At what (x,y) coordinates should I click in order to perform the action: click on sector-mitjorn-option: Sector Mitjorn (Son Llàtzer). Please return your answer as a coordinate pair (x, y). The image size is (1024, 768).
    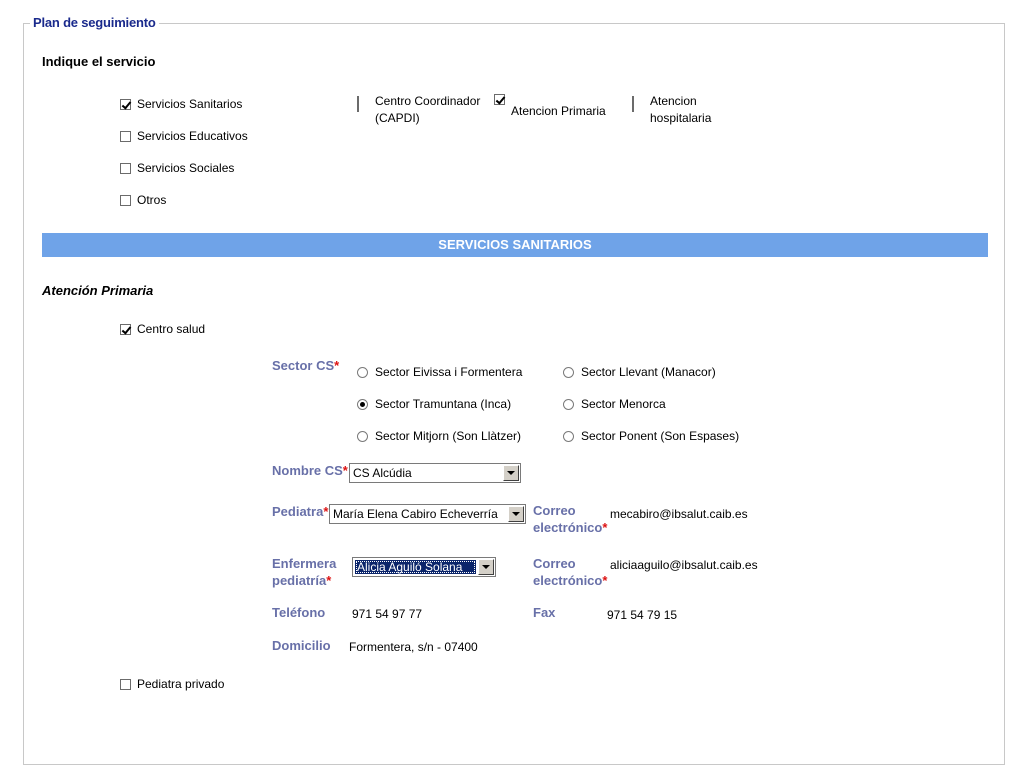
    Looking at the image, I should click on (439, 436).